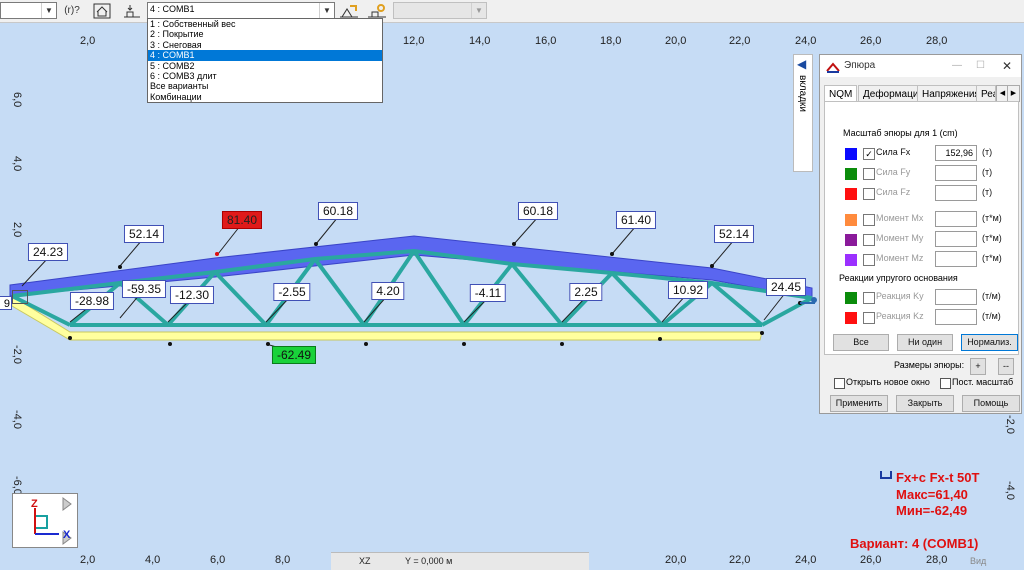 The width and height of the screenshot is (1024, 570). What do you see at coordinates (869, 260) in the screenshot?
I see `checkbox-mz` at bounding box center [869, 260].